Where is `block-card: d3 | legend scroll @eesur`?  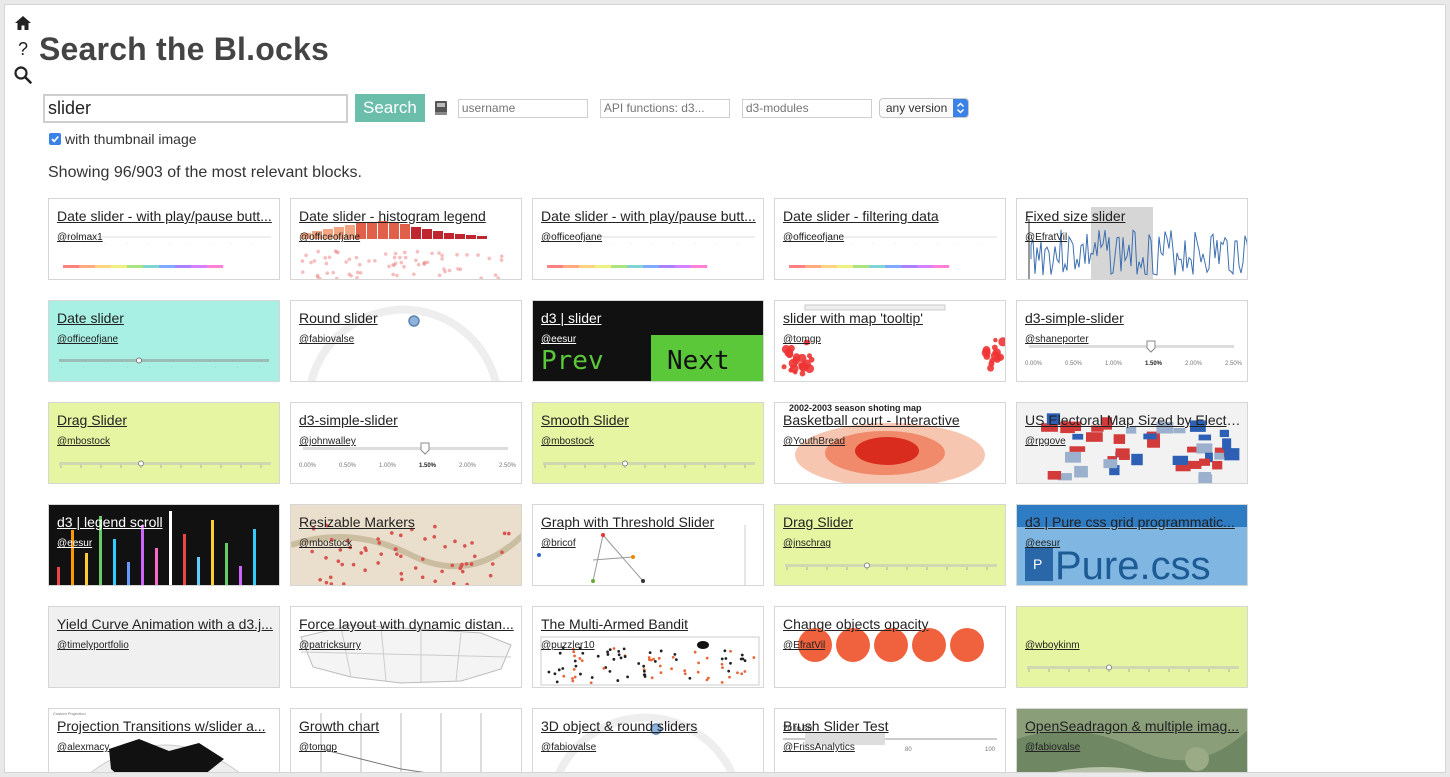
block-card: d3 | legend scroll @eesur is located at coordinates (164, 545).